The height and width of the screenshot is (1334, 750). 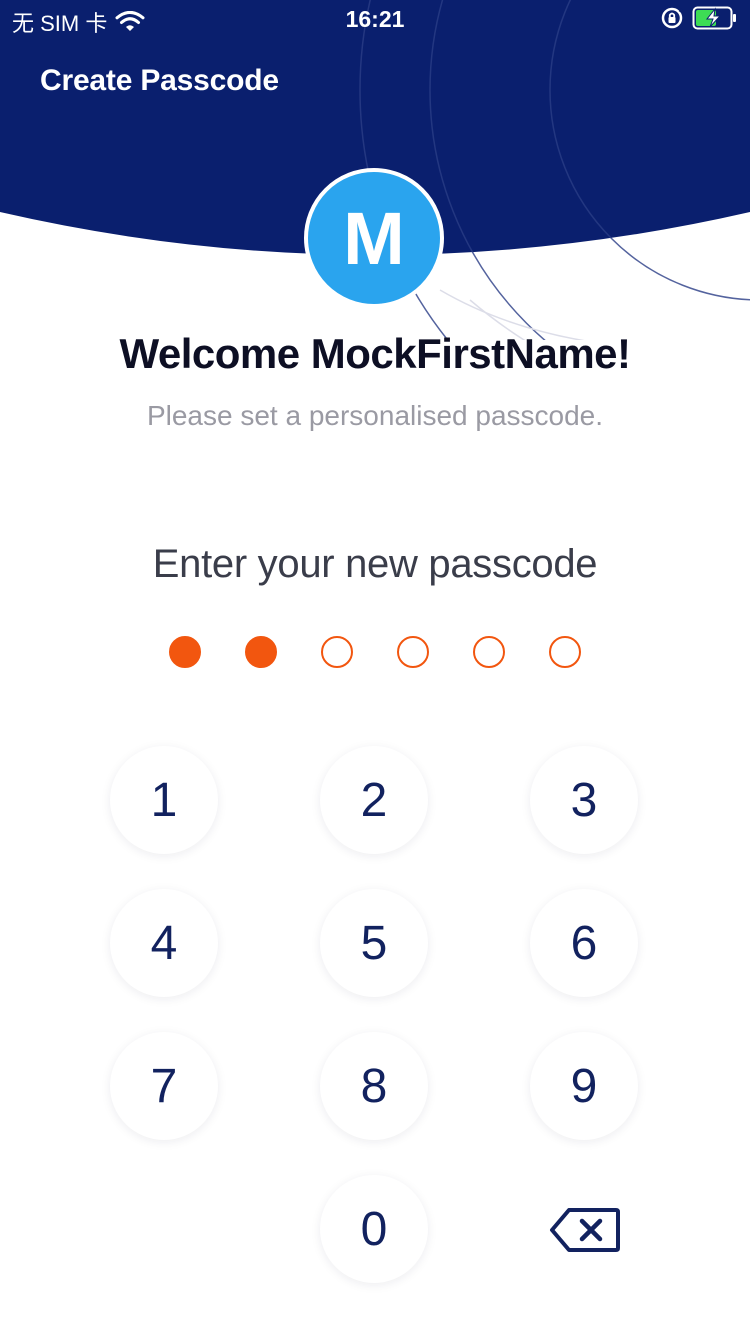 I want to click on passcode-indicator, so click(x=375, y=653).